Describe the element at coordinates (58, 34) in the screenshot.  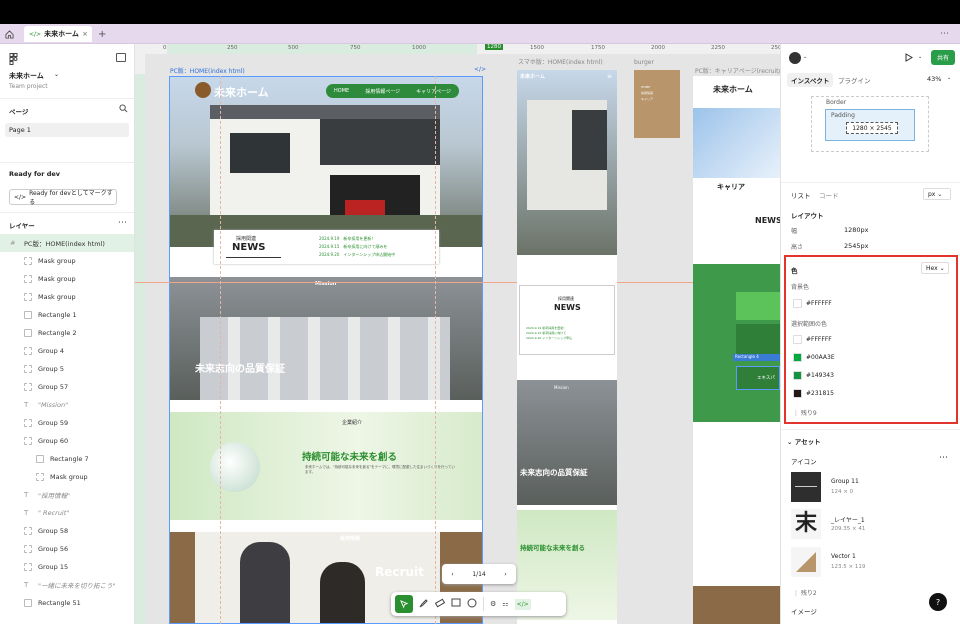
I see `tab-file: </> 未来ホーム ×` at that location.